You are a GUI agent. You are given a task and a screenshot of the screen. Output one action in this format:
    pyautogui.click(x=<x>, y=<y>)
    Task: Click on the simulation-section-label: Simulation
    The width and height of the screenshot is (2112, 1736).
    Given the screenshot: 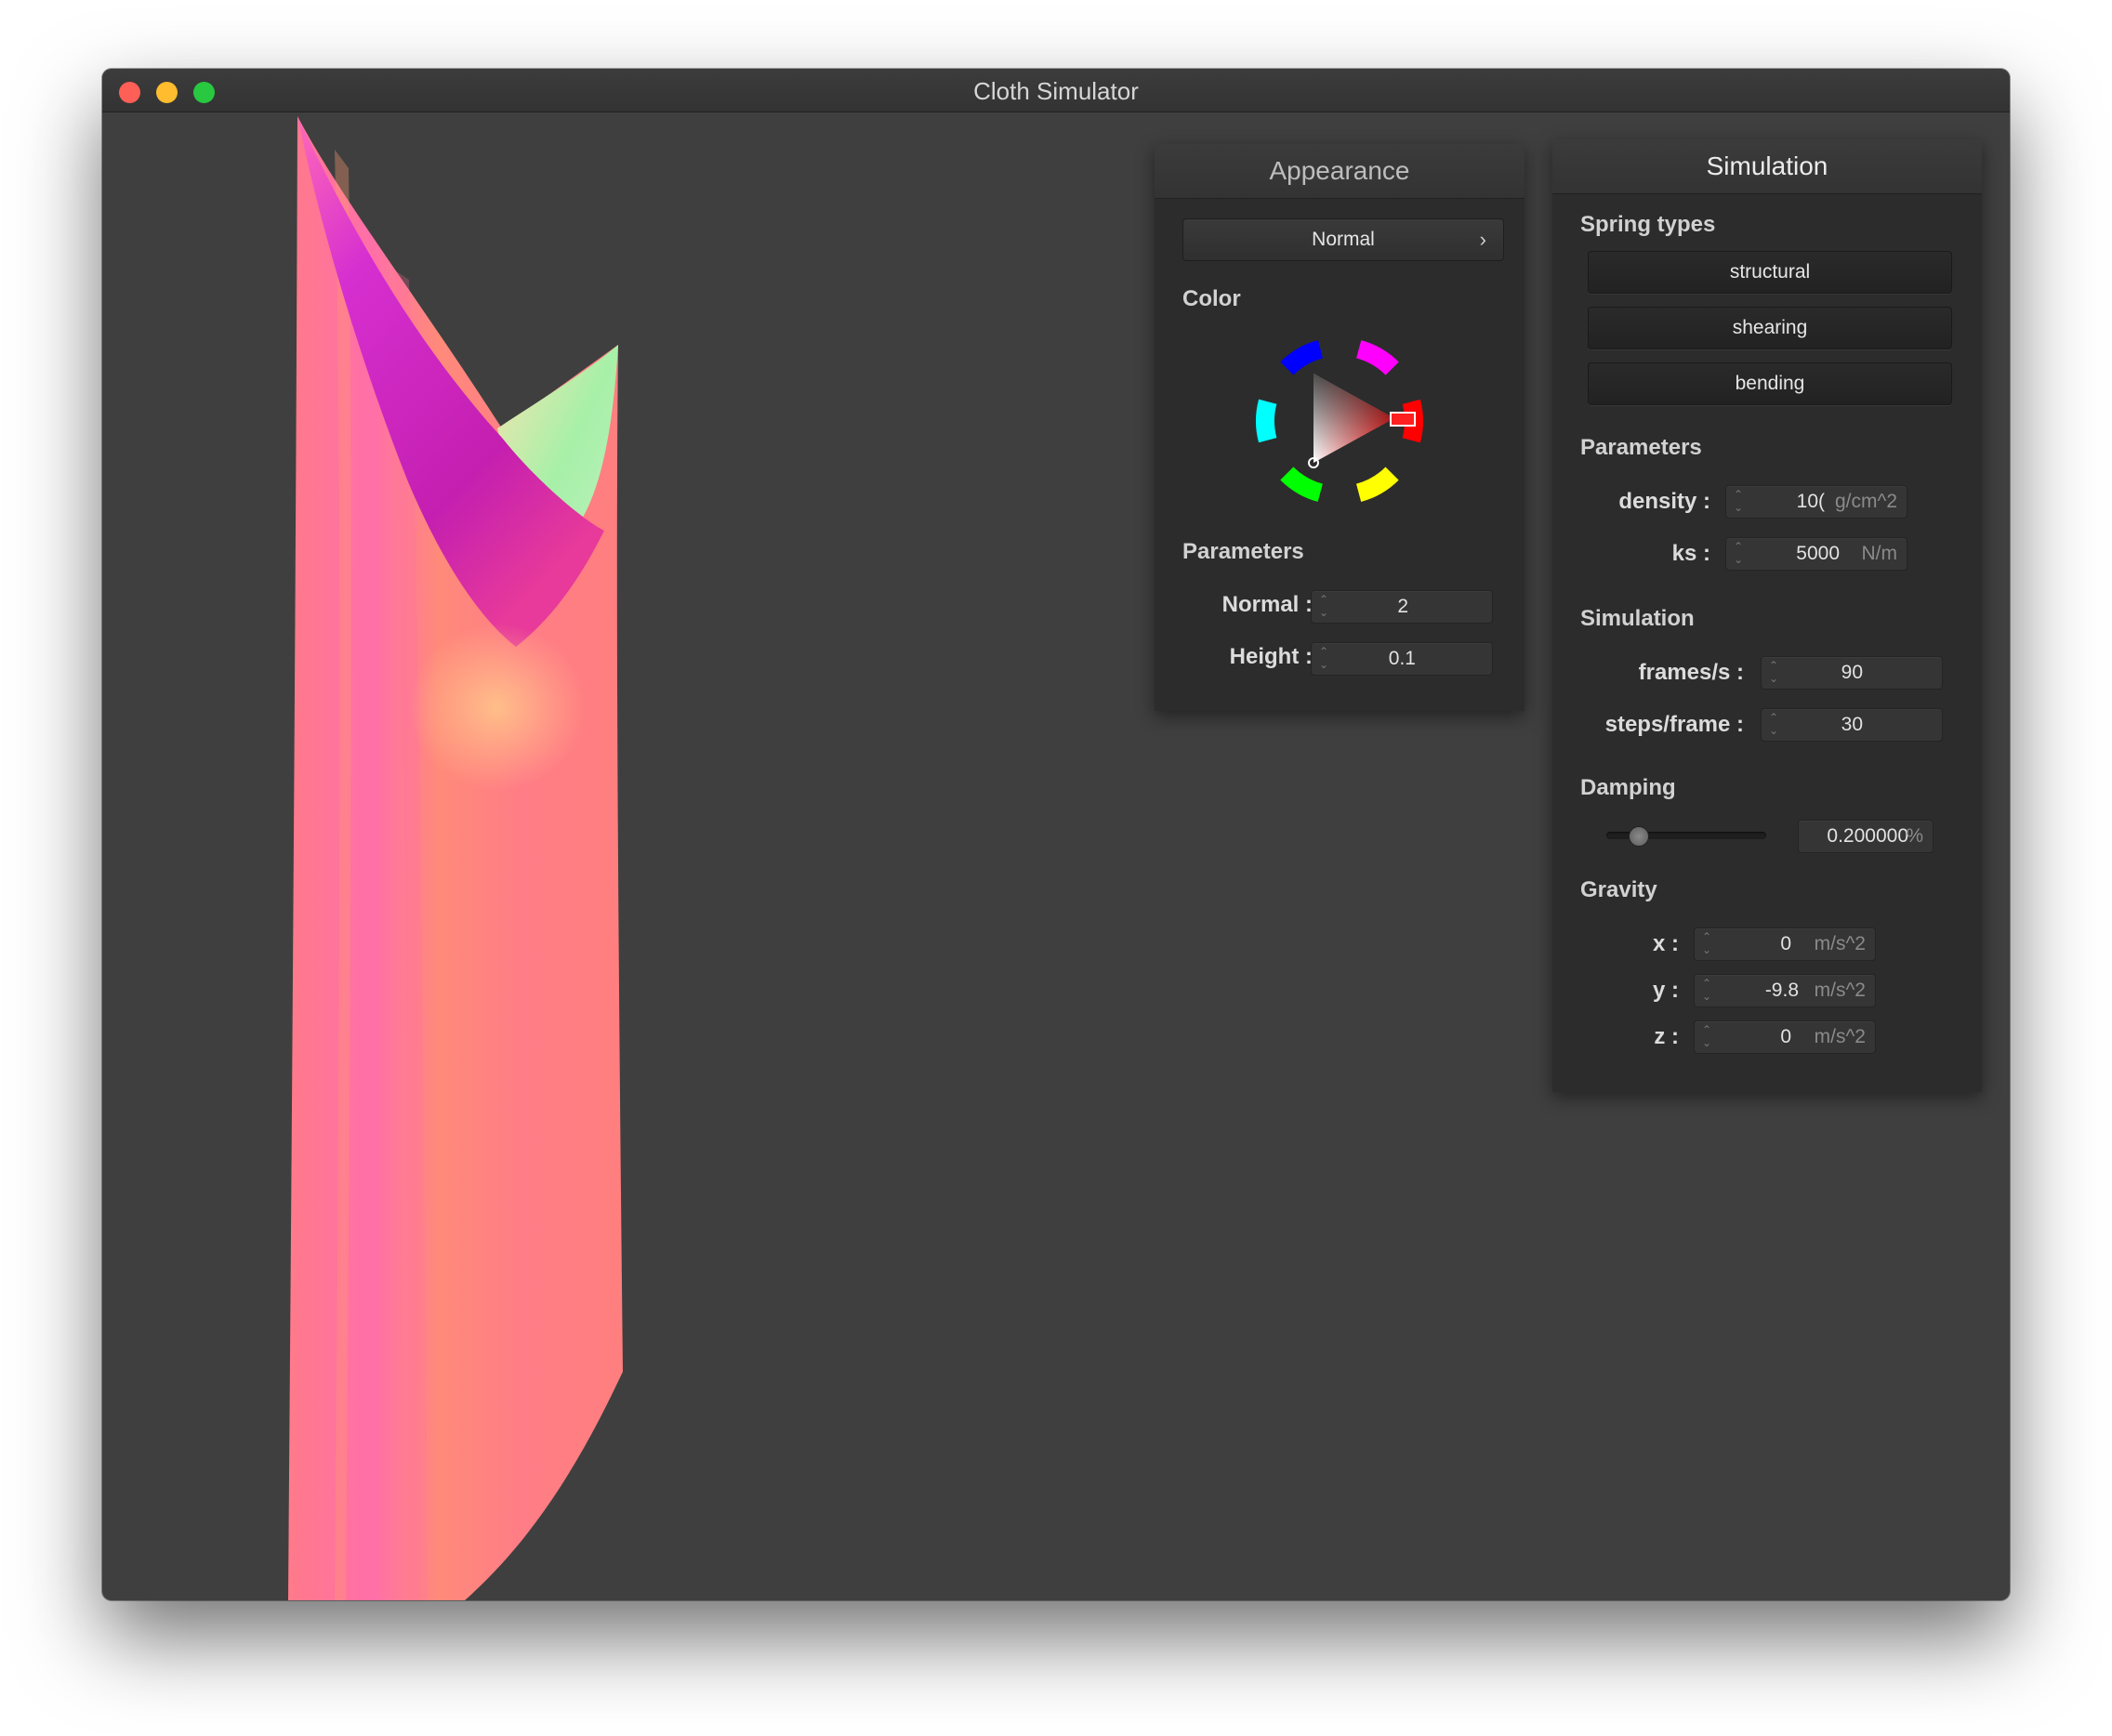 What is the action you would take?
    pyautogui.click(x=1637, y=618)
    